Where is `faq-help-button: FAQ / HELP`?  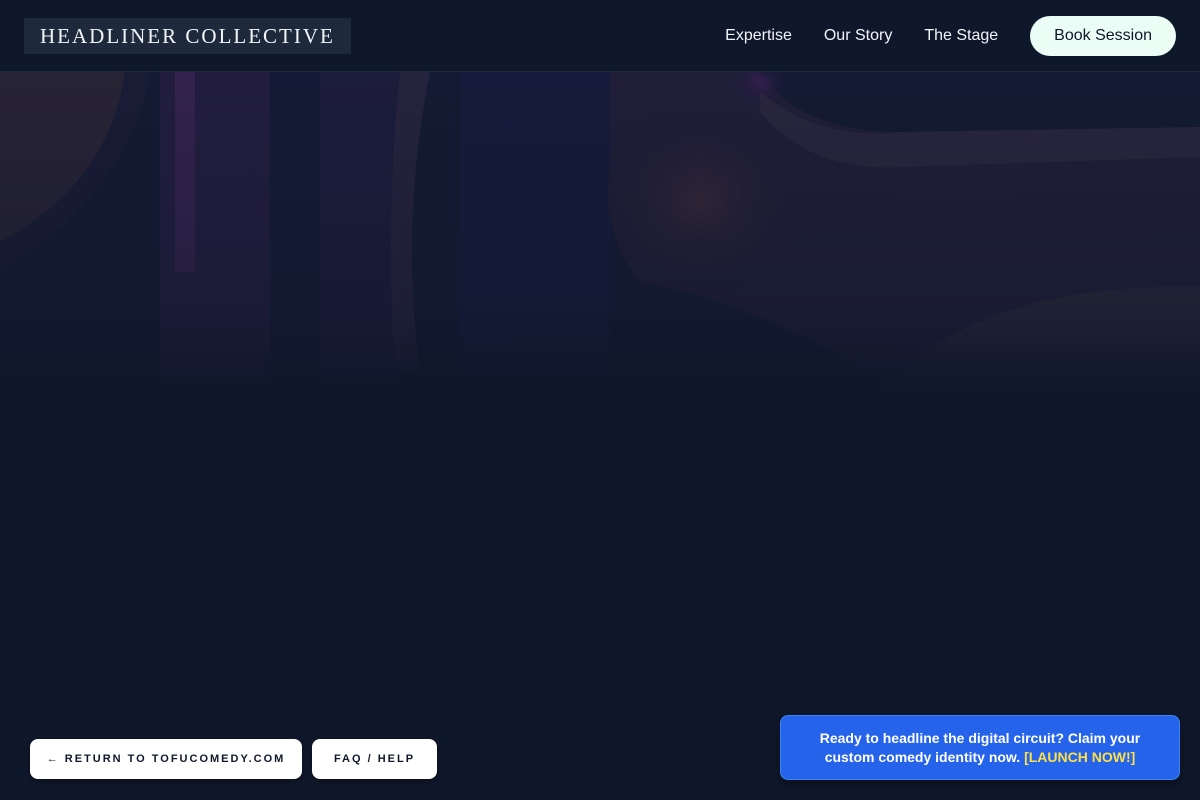
faq-help-button: FAQ / HELP is located at coordinates (374, 759).